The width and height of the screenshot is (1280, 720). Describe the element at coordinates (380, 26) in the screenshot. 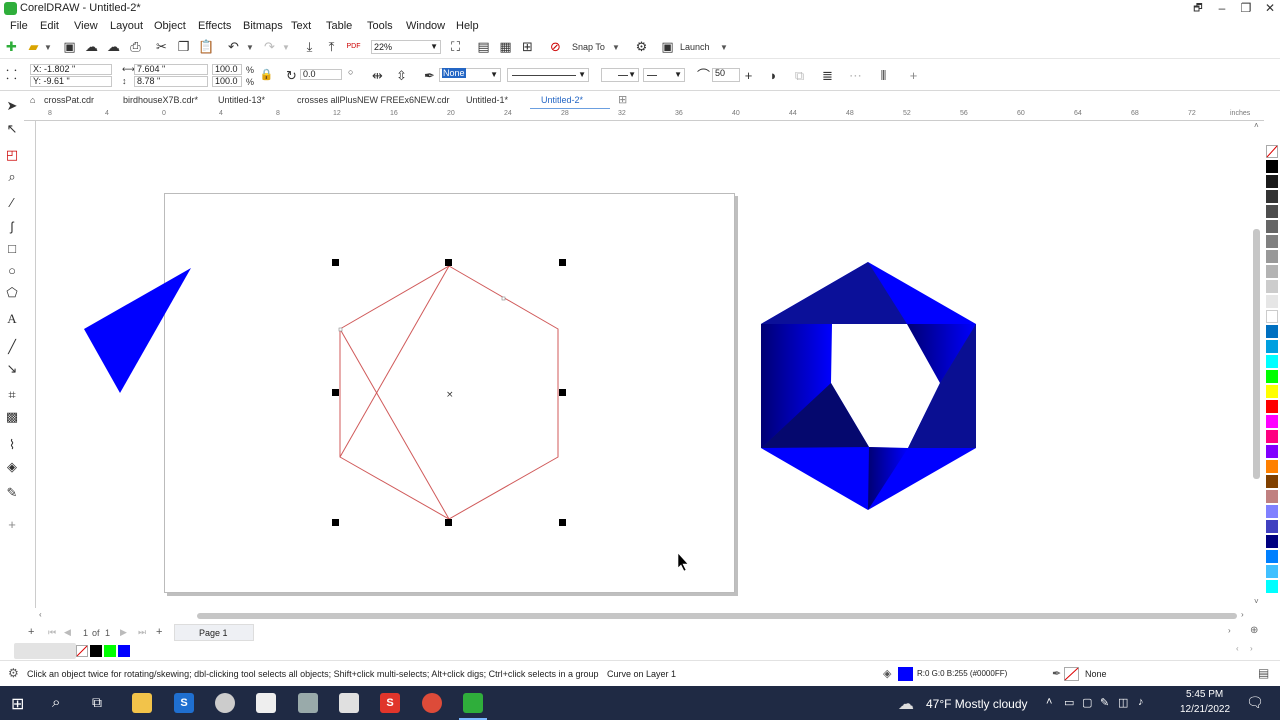

I see `menu-tools: Tools` at that location.